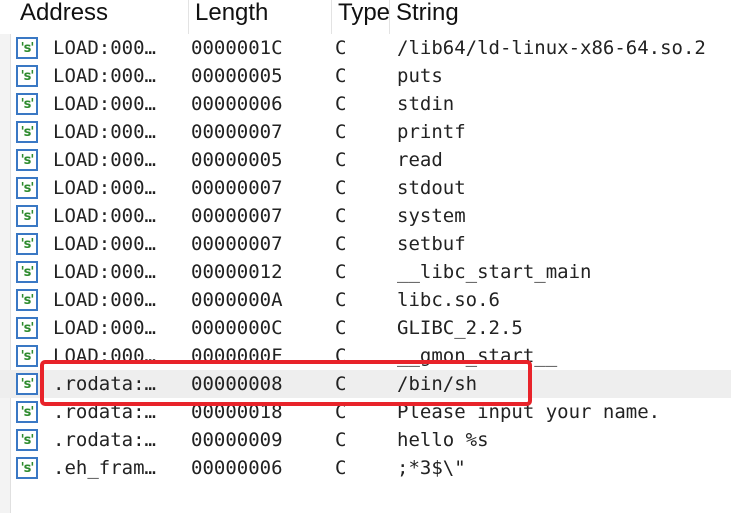 The height and width of the screenshot is (513, 731). What do you see at coordinates (420, 76) in the screenshot?
I see `cell-string: puts` at bounding box center [420, 76].